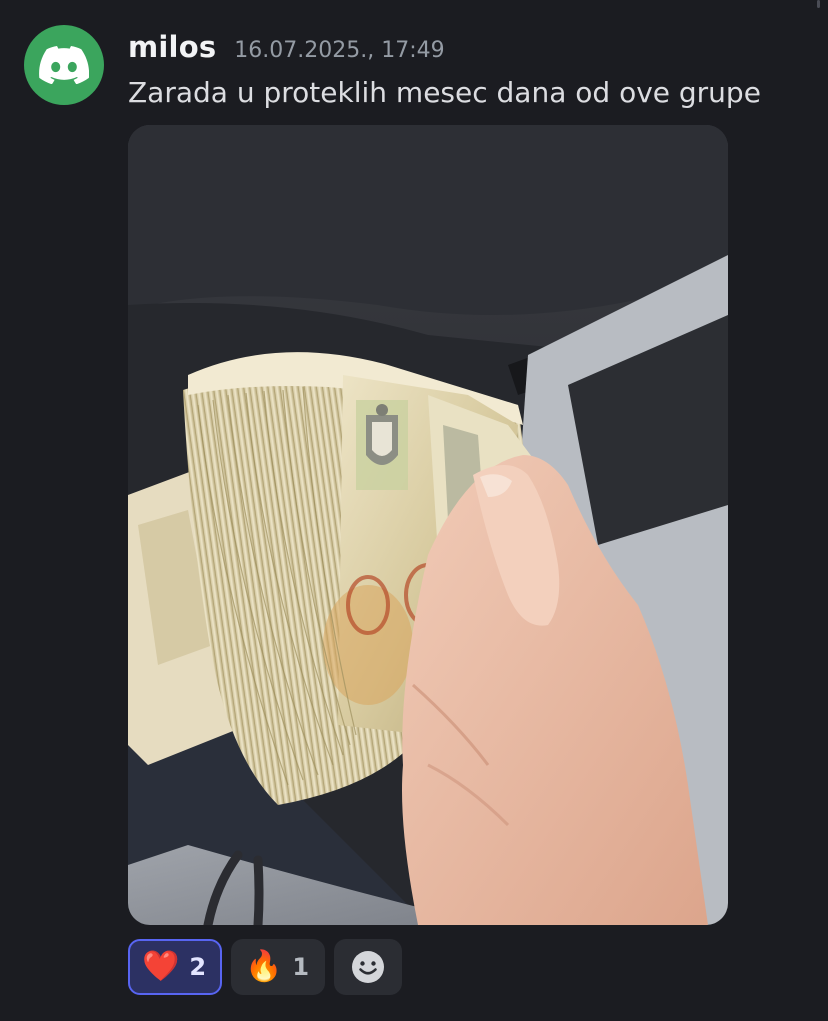 The image size is (828, 1021). Describe the element at coordinates (161, 966) in the screenshot. I see `heart-icon: ❤️` at that location.